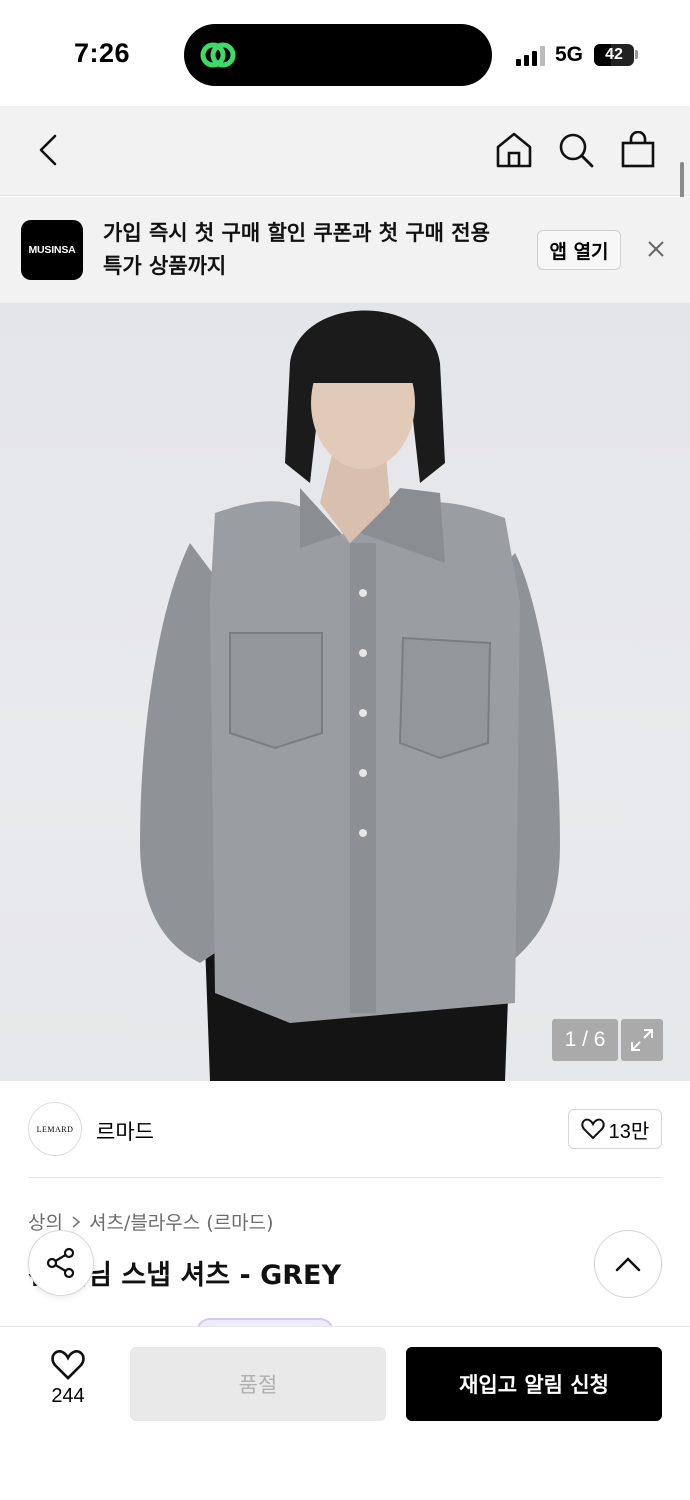 The image size is (690, 1500). Describe the element at coordinates (338, 55) in the screenshot. I see `dynamic-island` at that location.